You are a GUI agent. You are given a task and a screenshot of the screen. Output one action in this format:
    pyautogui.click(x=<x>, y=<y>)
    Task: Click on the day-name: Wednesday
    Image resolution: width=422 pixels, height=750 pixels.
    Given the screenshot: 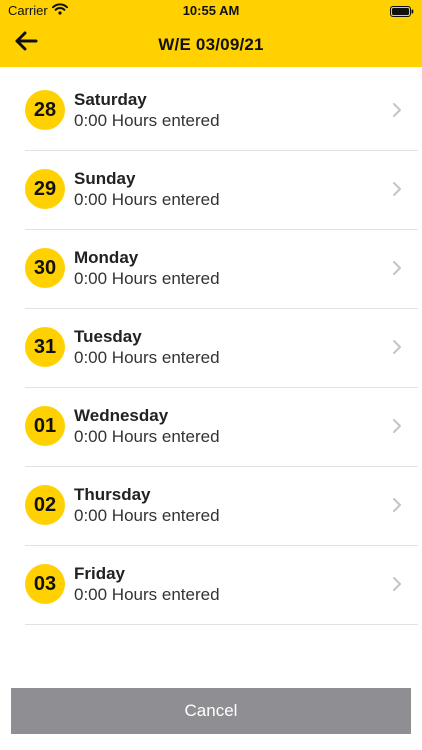 What is the action you would take?
    pyautogui.click(x=121, y=415)
    